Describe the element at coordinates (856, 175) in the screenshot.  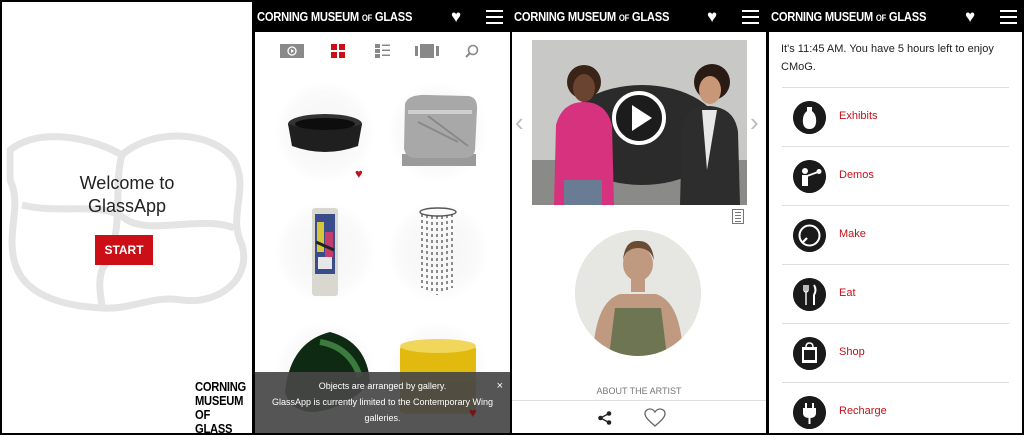
I see `menu-label-demos: Demos` at that location.